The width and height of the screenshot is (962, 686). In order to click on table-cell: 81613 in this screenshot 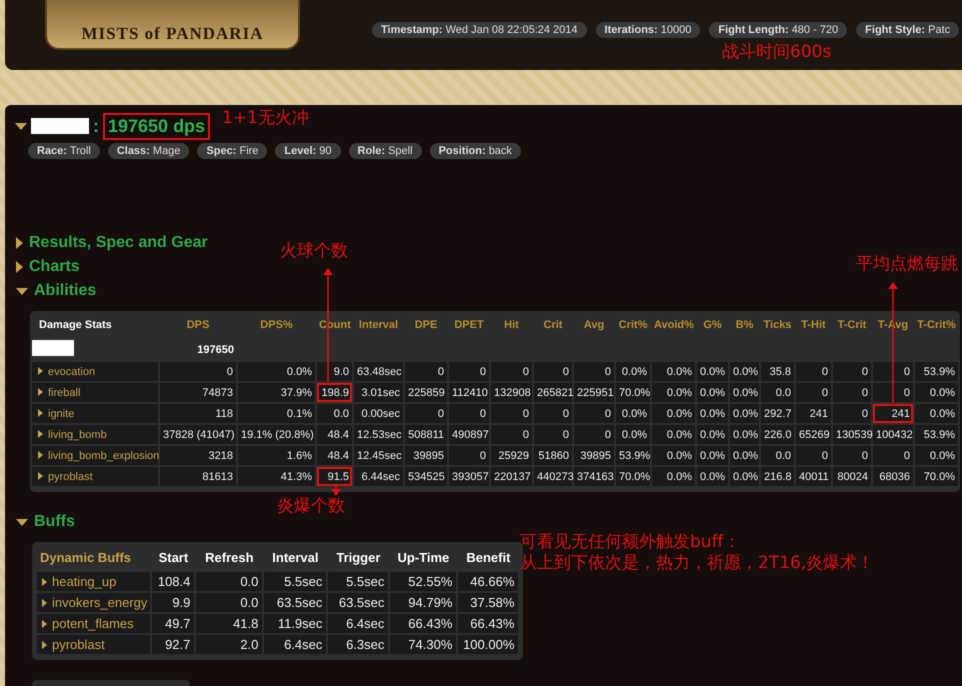, I will do `click(198, 476)`.